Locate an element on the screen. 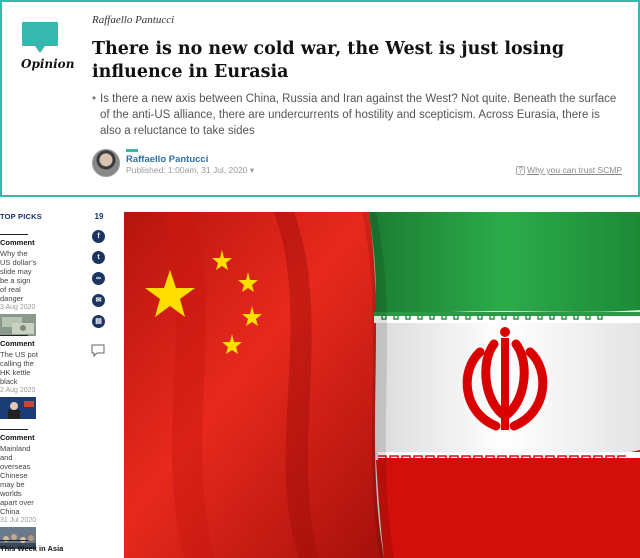  chevron-down-icon: ▾ is located at coordinates (252, 170).